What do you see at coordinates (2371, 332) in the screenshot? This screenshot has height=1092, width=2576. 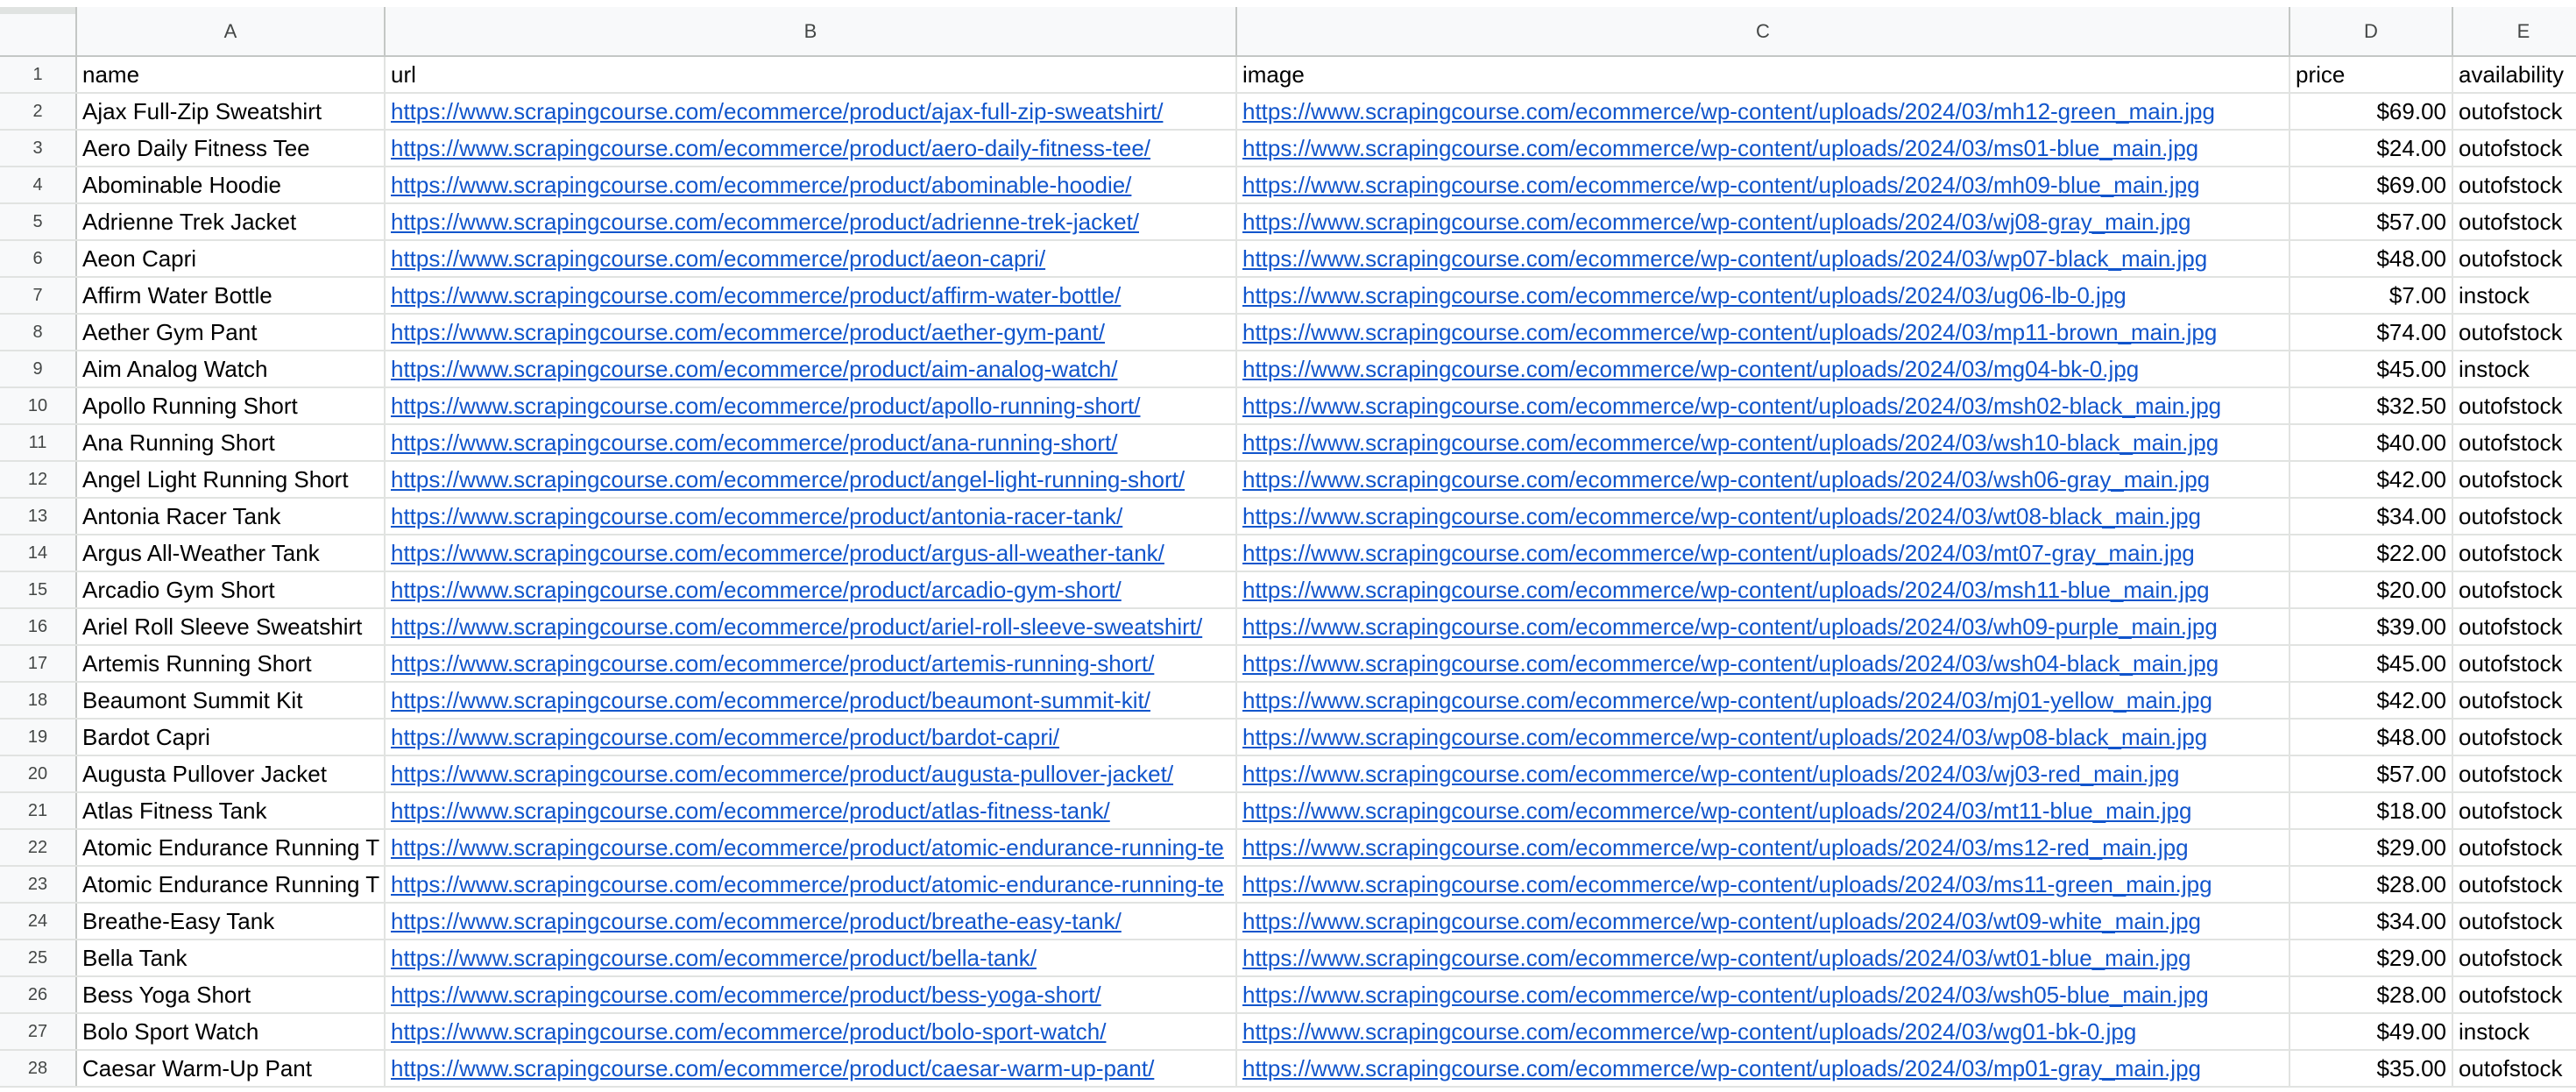 I see `cell-price: $74.00` at bounding box center [2371, 332].